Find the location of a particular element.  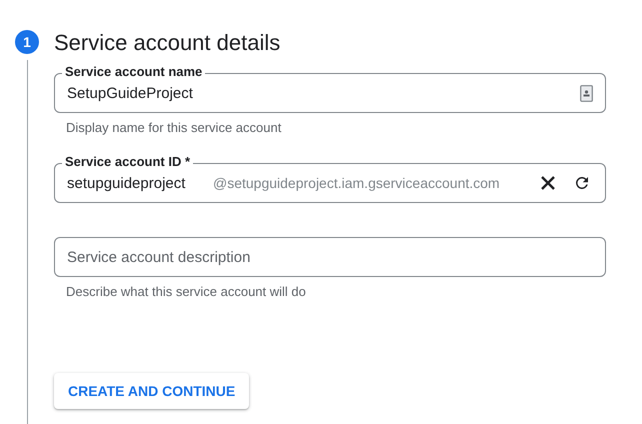

contact-card-icon is located at coordinates (586, 93).